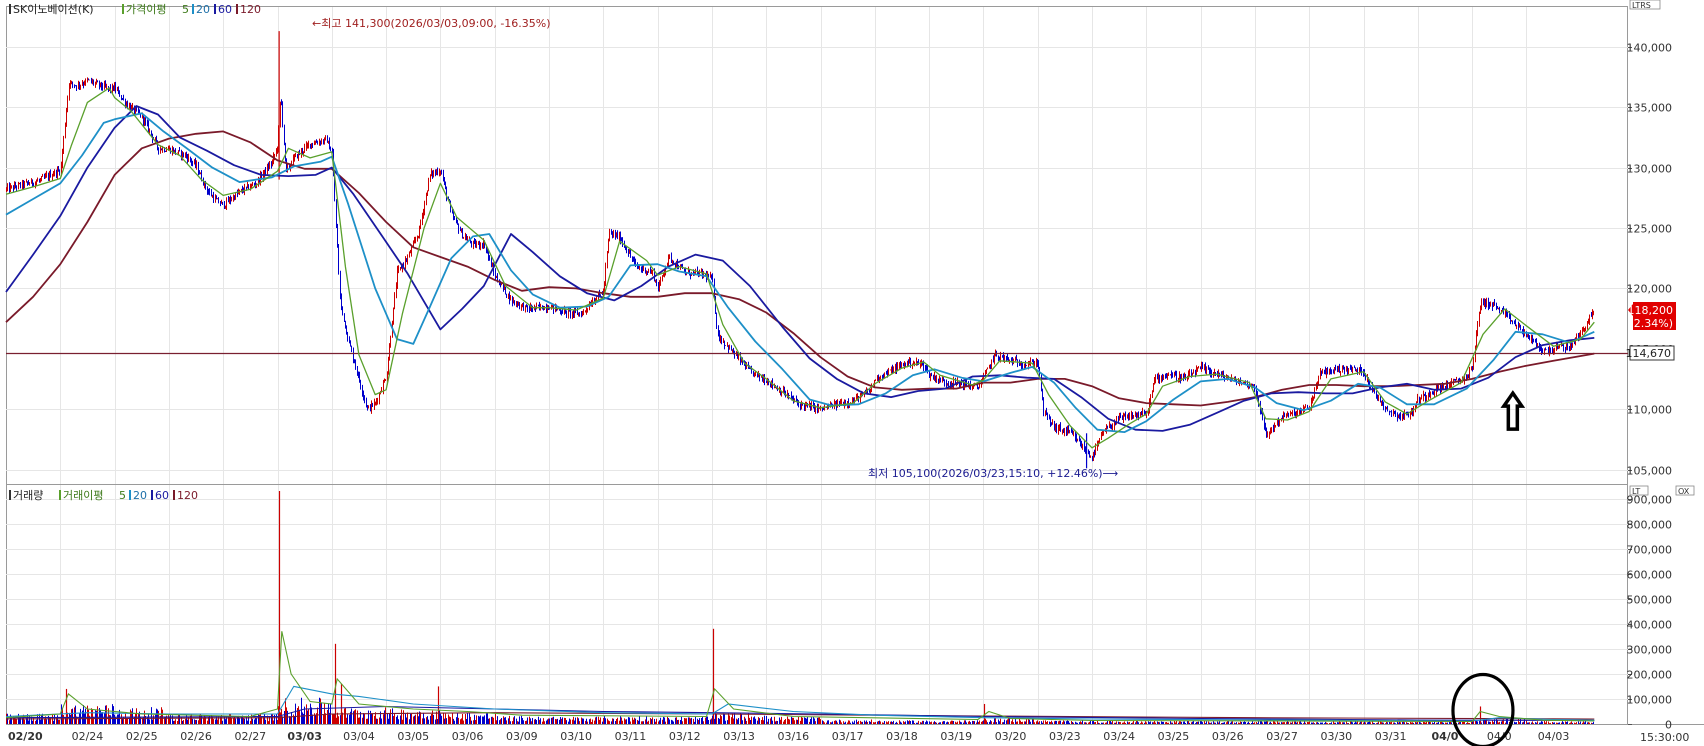 Image resolution: width=1704 pixels, height=746 pixels. I want to click on volume-ma-5-line, so click(800, 677).